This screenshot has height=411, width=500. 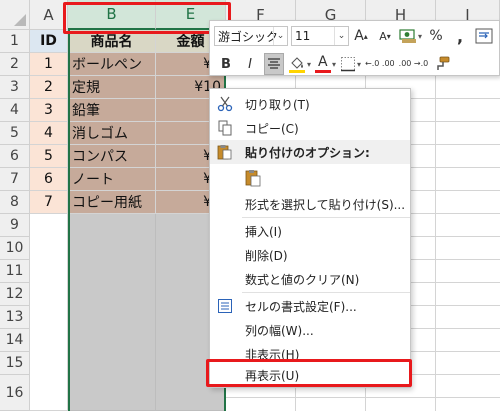 What do you see at coordinates (226, 64) in the screenshot?
I see `bold-button: B` at bounding box center [226, 64].